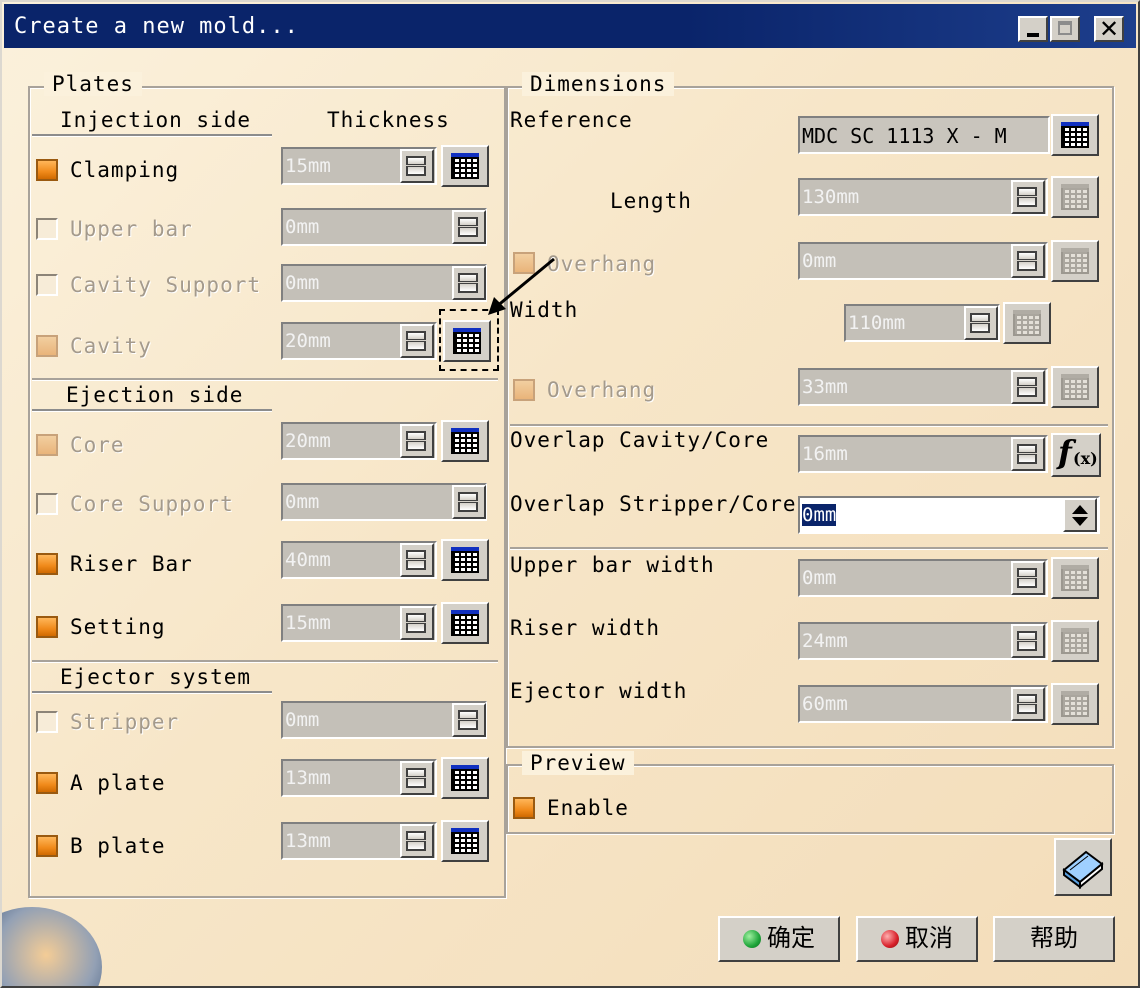 The image size is (1140, 988). I want to click on reference-label: Reference, so click(571, 120).